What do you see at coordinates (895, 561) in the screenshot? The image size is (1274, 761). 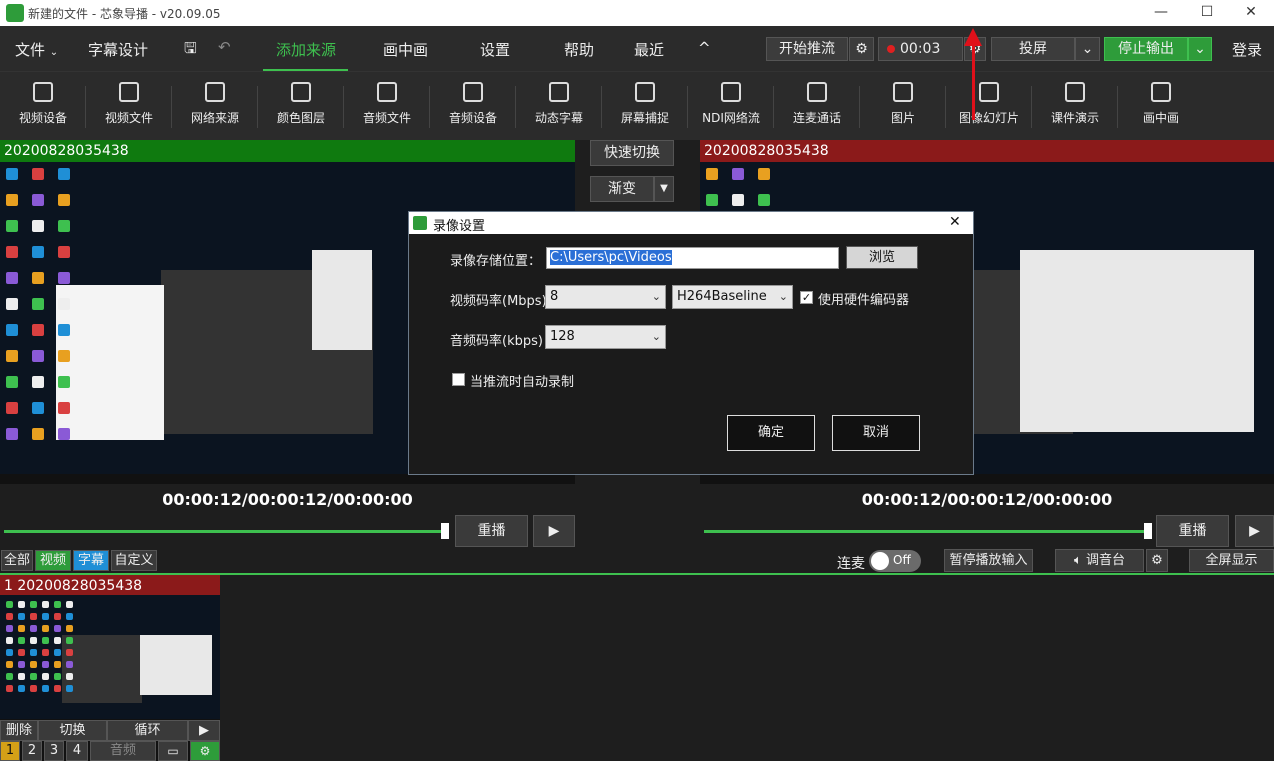 I see `lianmai-toggle: Off` at bounding box center [895, 561].